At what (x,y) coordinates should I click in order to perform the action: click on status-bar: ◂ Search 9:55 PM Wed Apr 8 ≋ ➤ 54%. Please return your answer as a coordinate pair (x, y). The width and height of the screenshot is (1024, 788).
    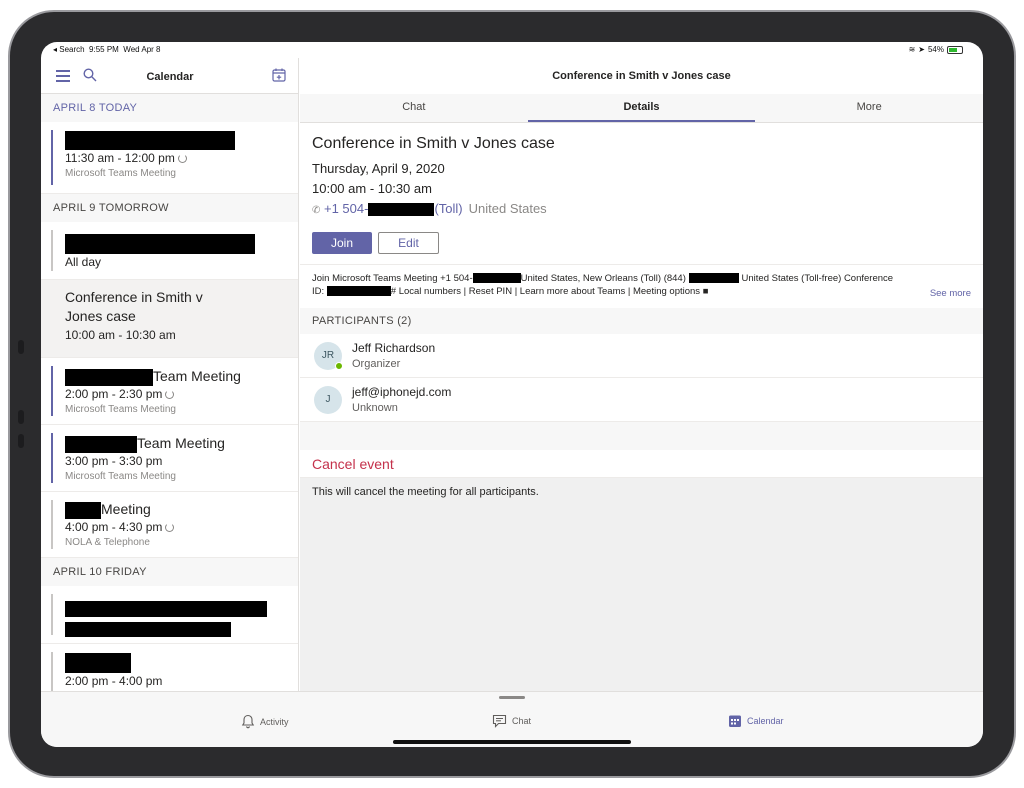
    Looking at the image, I should click on (512, 50).